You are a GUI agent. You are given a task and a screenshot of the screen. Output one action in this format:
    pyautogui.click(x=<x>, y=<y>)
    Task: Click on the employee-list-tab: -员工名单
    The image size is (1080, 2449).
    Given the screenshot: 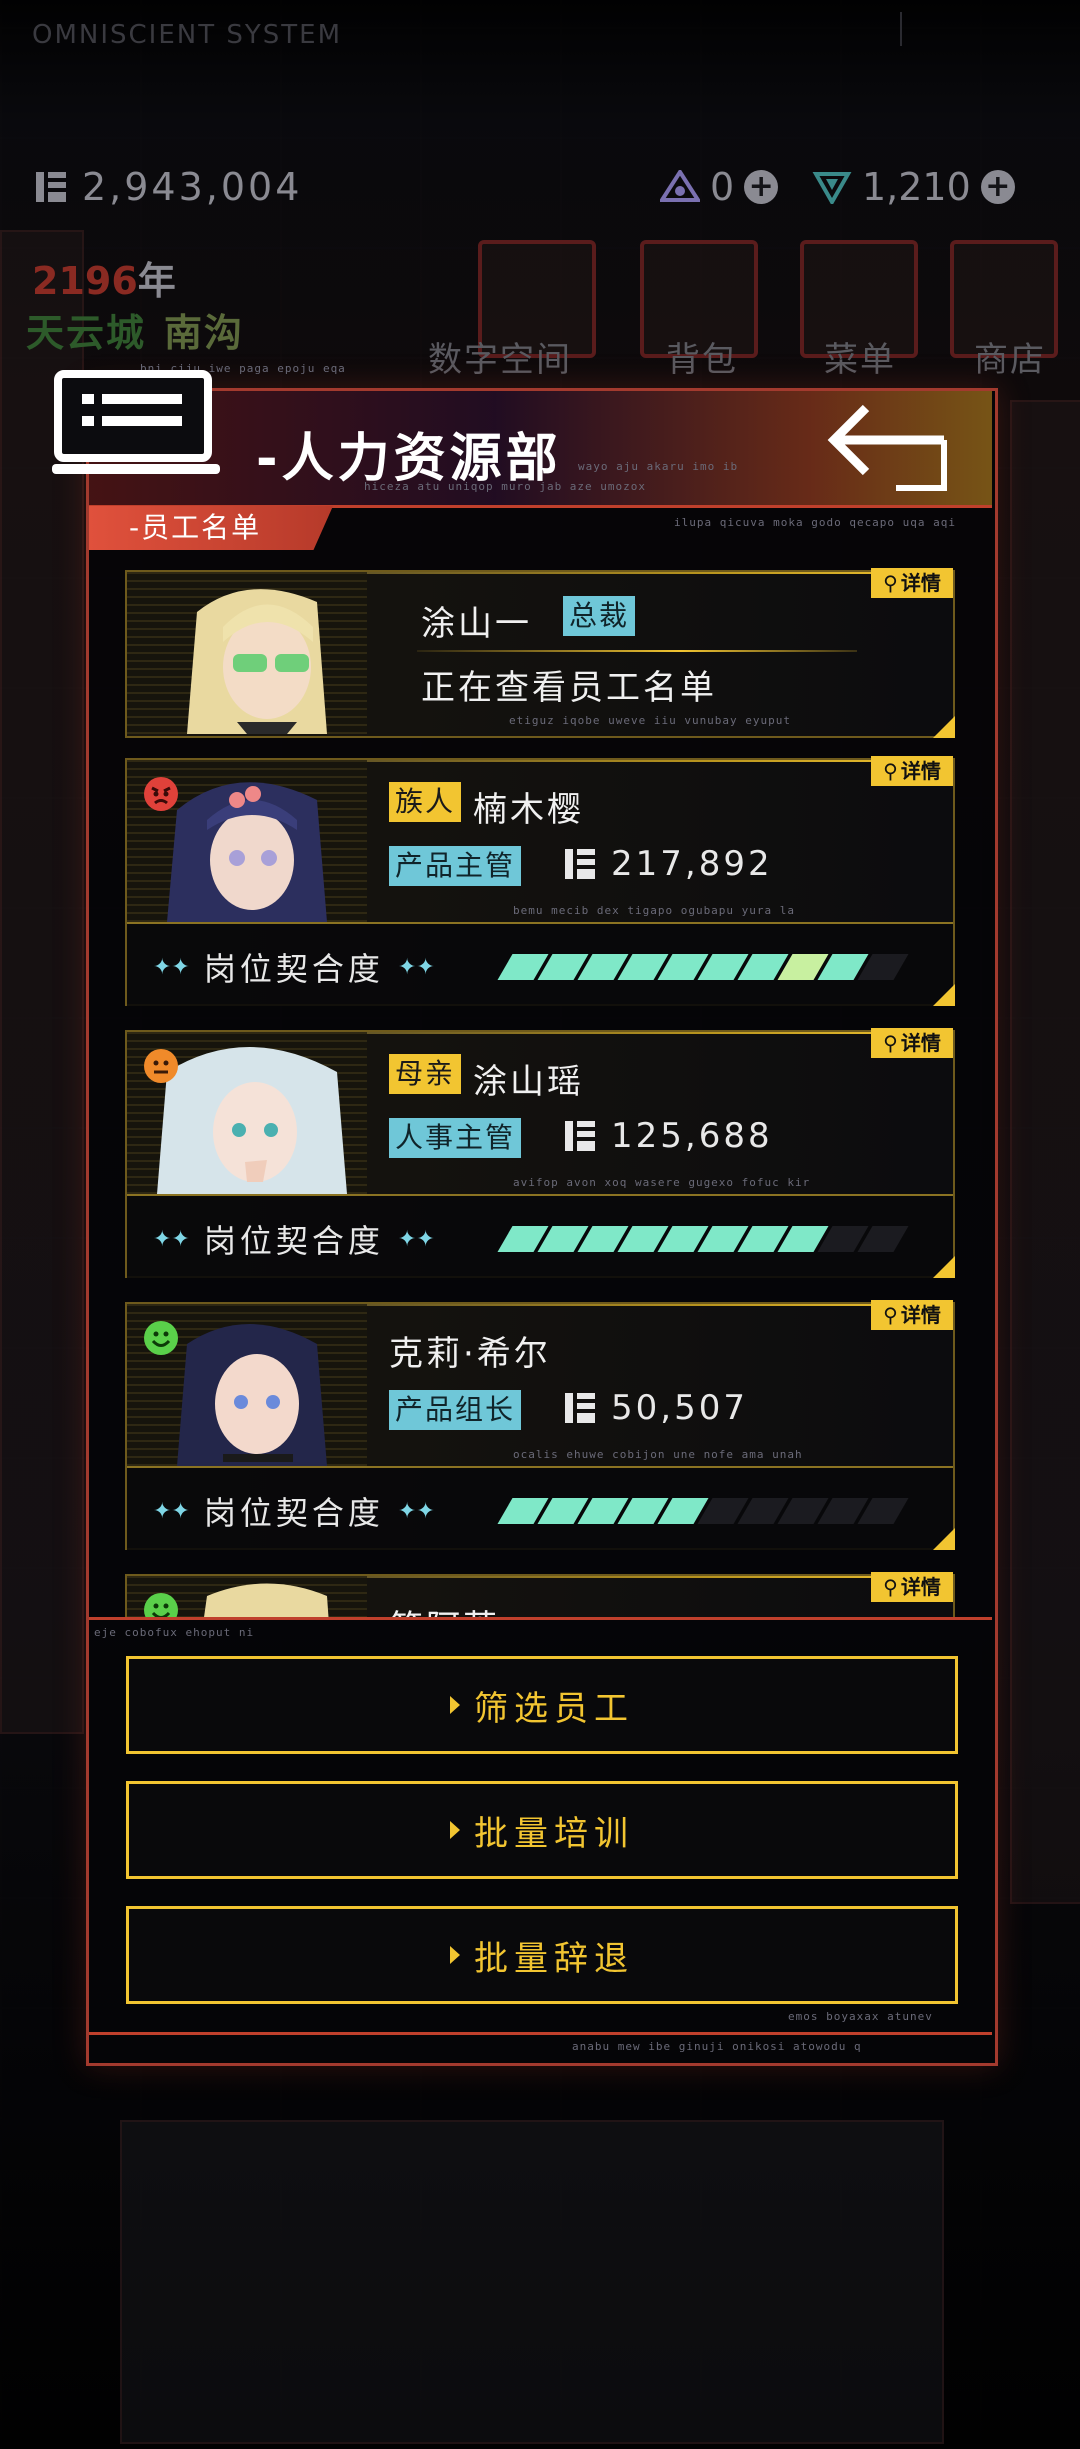 What is the action you would take?
    pyautogui.click(x=211, y=528)
    